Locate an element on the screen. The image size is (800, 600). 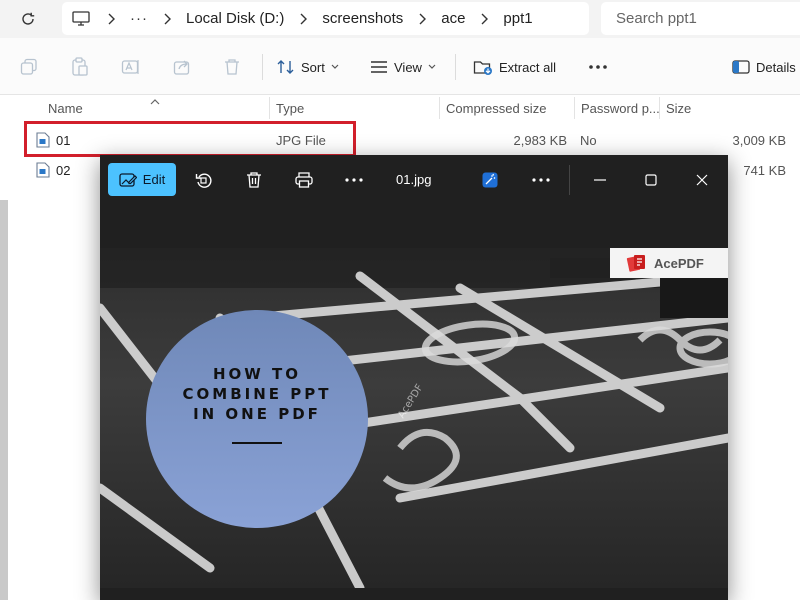
column-name: Name is located at coordinates (65, 108).